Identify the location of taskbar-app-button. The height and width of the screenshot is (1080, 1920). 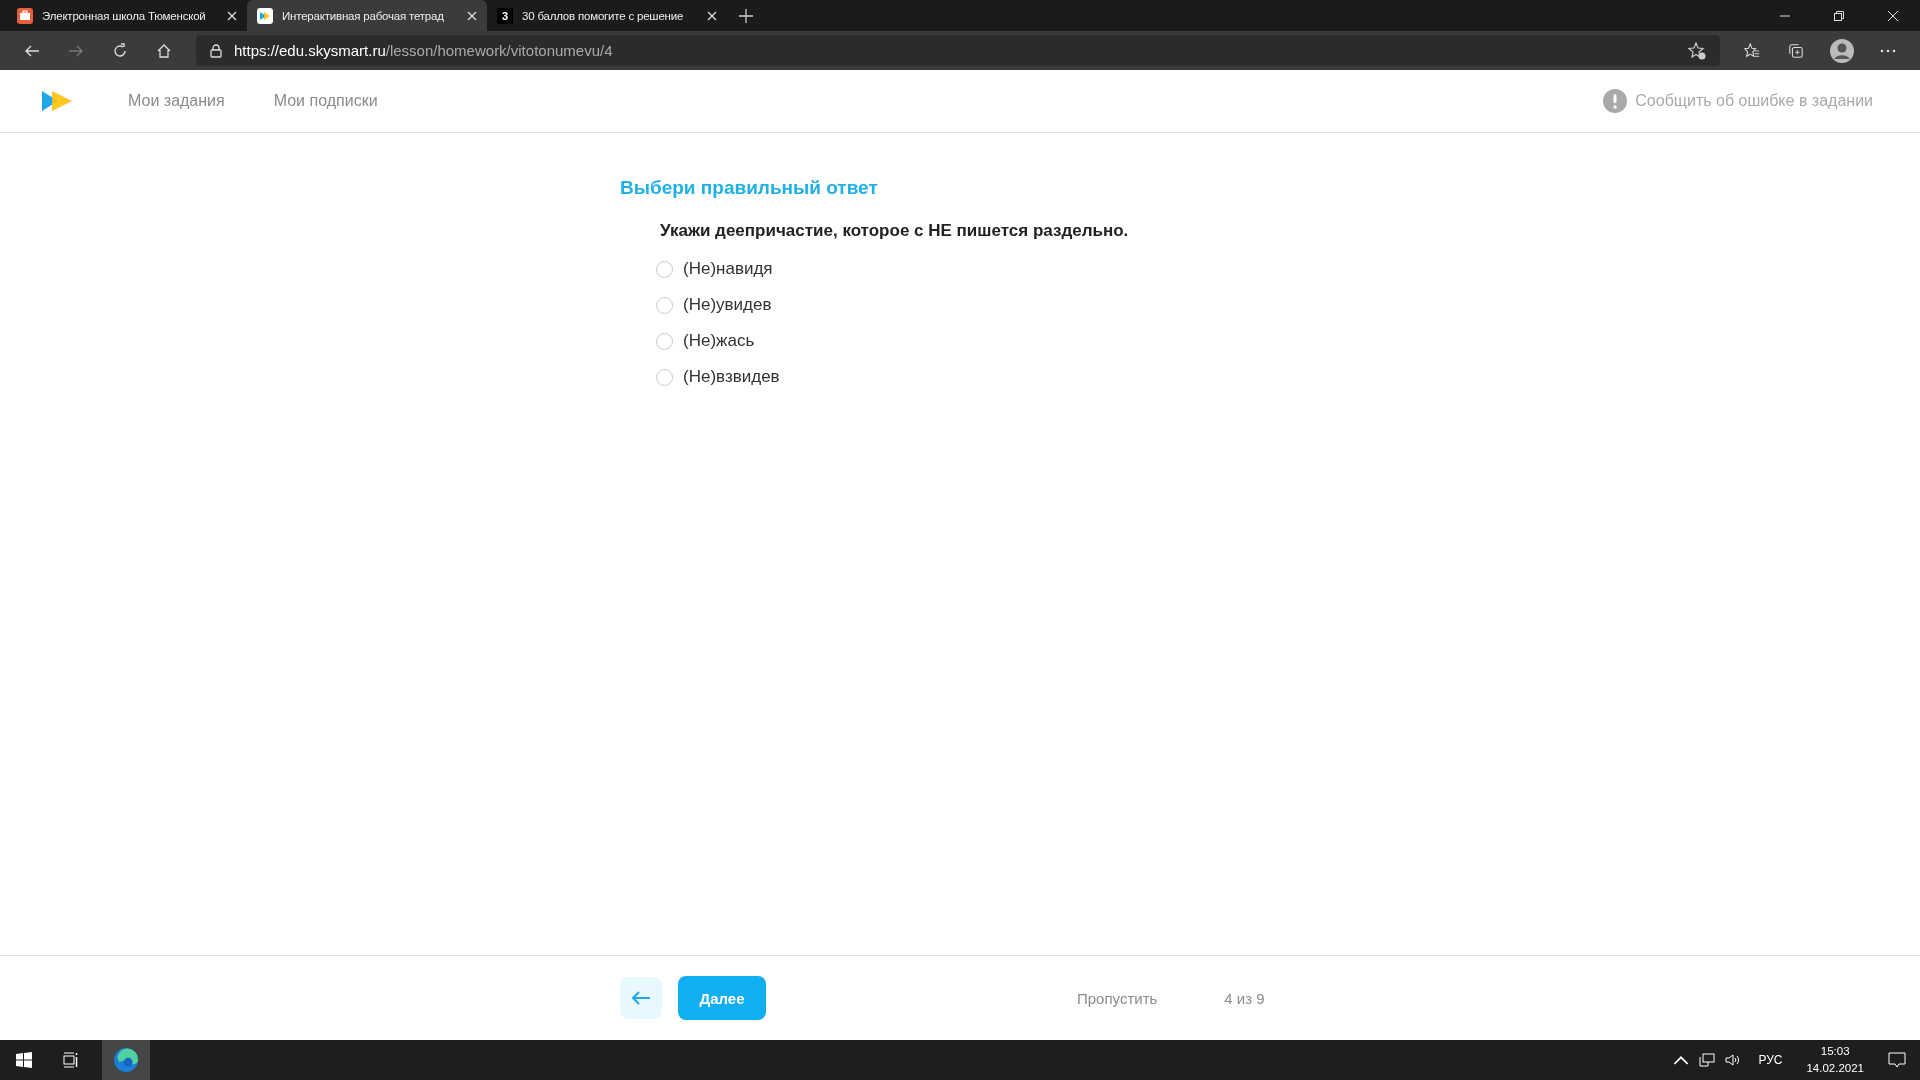
(126, 1060).